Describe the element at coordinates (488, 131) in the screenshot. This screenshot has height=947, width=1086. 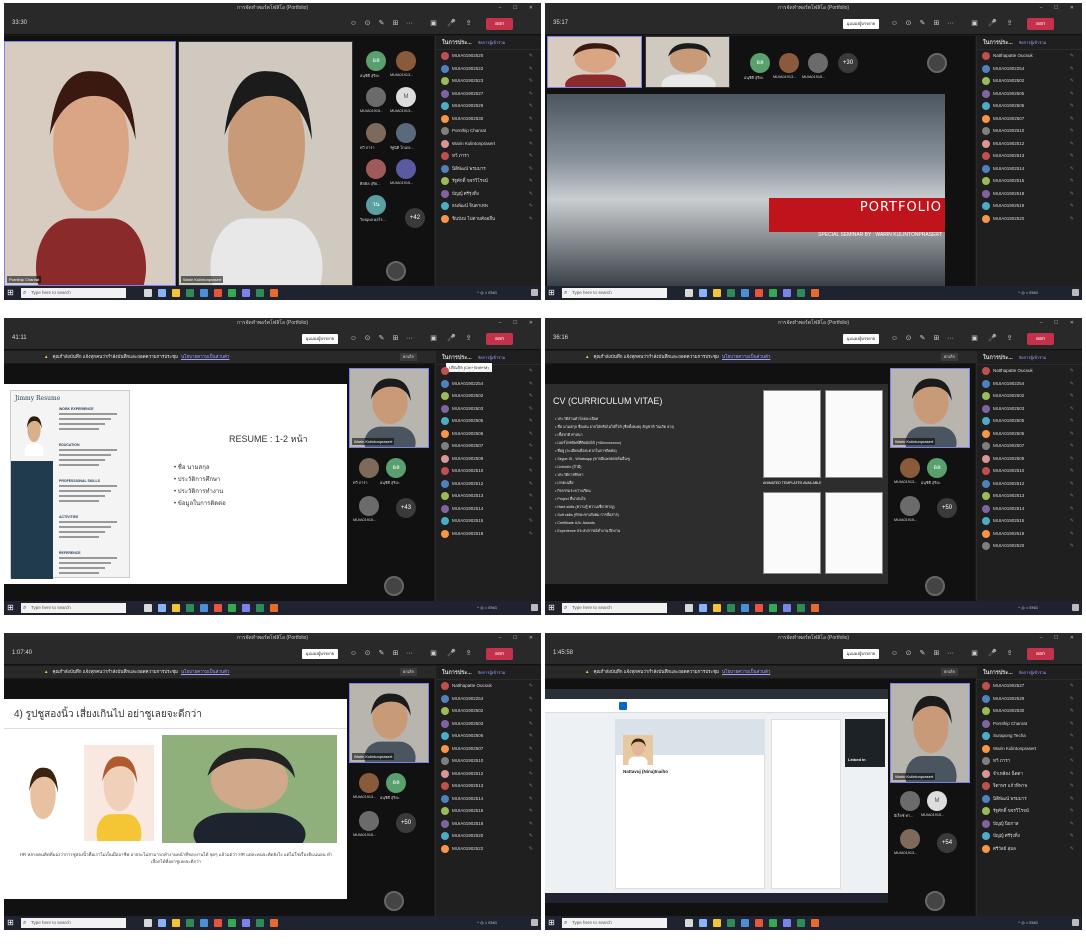
I see `participant-row: Pornthip Chanrat ✎` at that location.